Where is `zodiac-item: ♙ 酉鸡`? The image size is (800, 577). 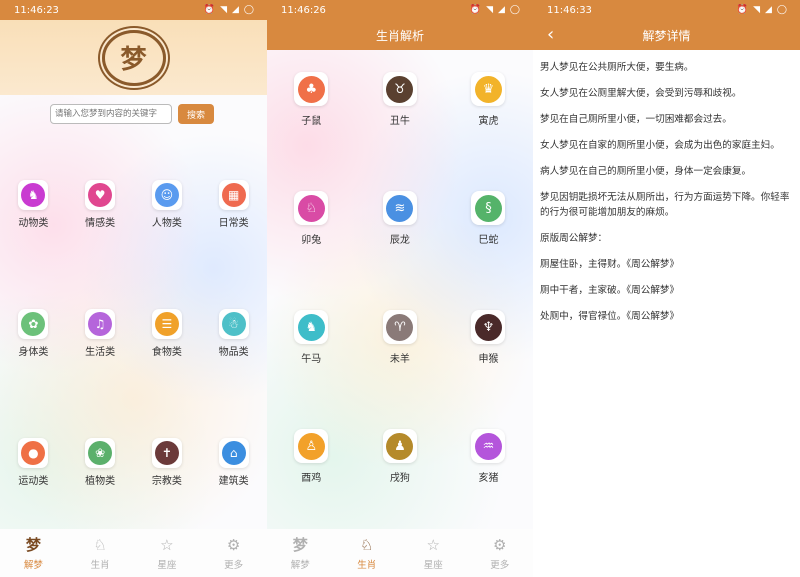
zodiac-item: ♙ 酉鸡 is located at coordinates (311, 456).